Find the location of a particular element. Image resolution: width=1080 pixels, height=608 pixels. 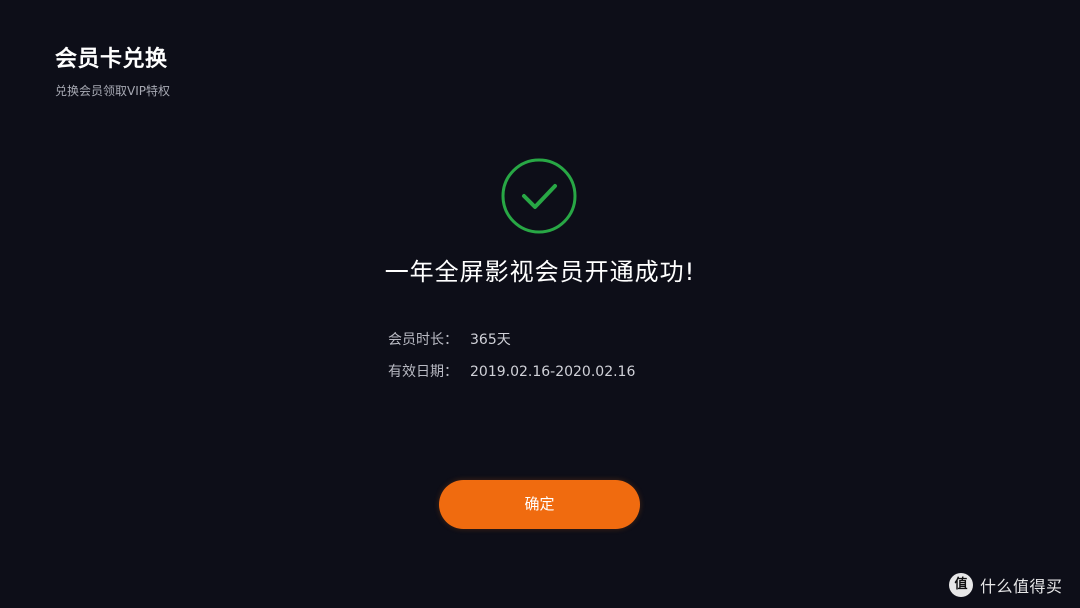

detail-label: 有效日期： is located at coordinates (423, 372).